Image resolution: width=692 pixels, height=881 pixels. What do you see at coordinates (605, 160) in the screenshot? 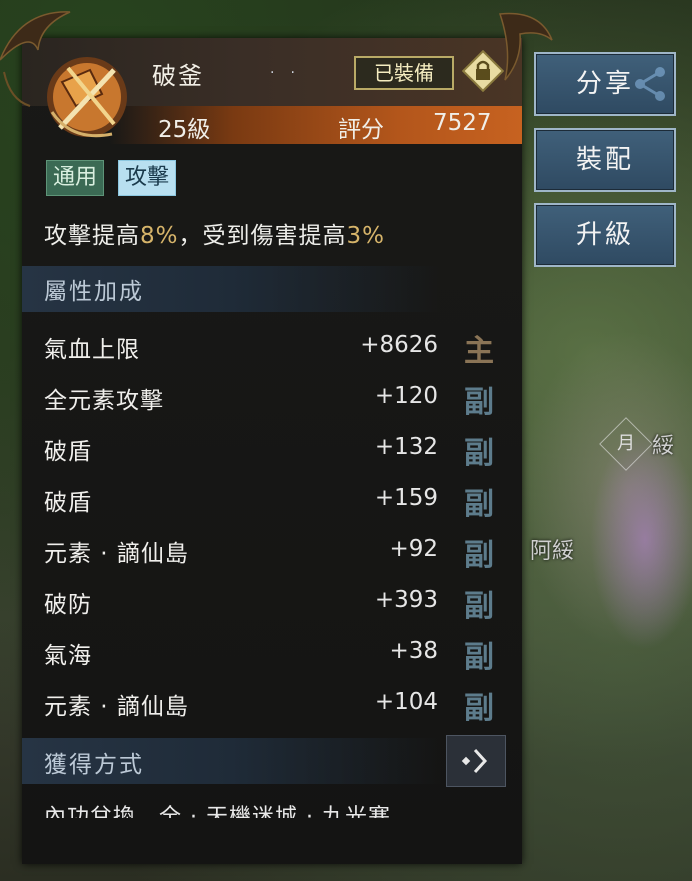
I see `equip-button: 裝配` at bounding box center [605, 160].